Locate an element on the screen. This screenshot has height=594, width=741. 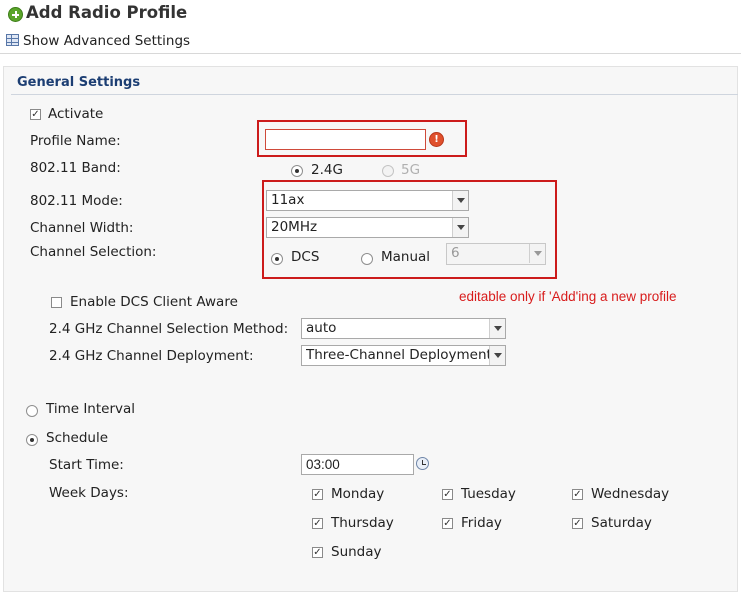
edit-restriction-note: editable only if 'Add'ing a new profile is located at coordinates (568, 296).